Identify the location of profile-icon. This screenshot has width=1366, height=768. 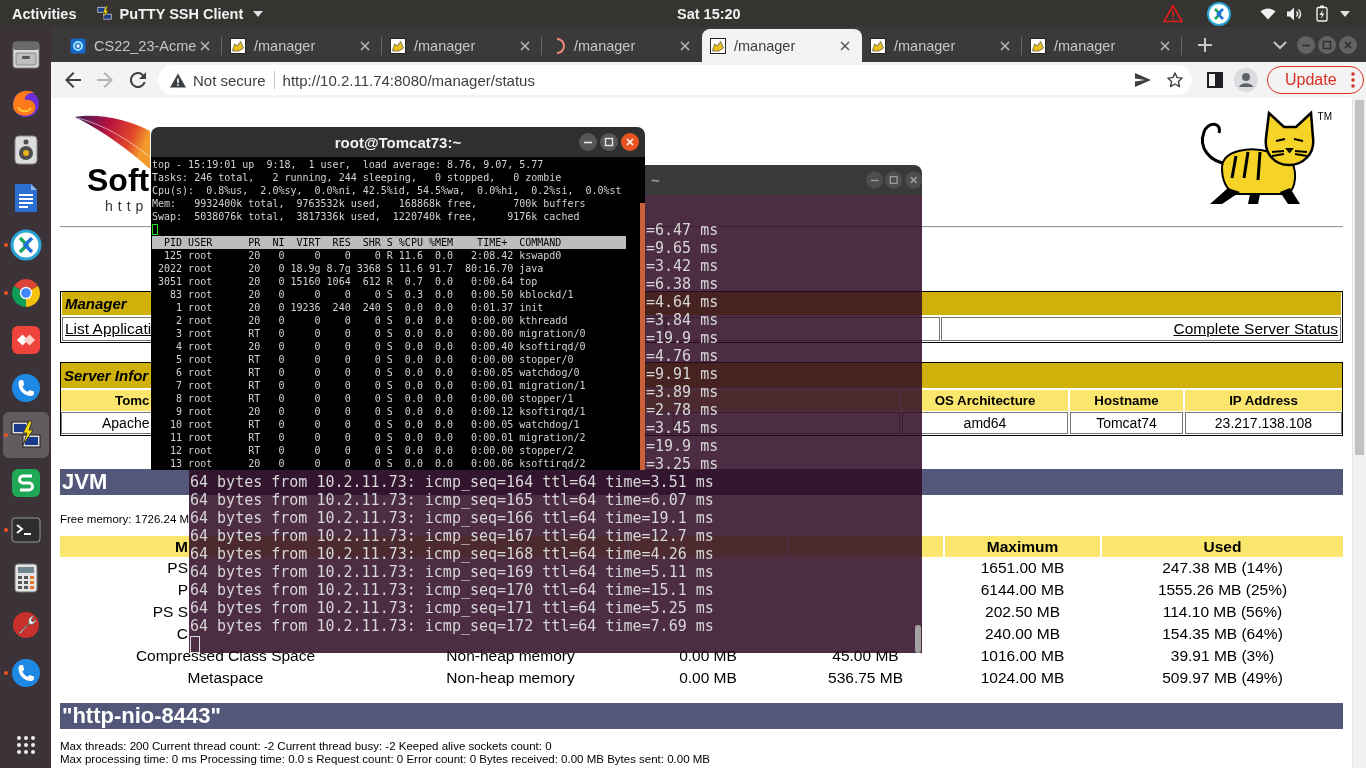
(1246, 80).